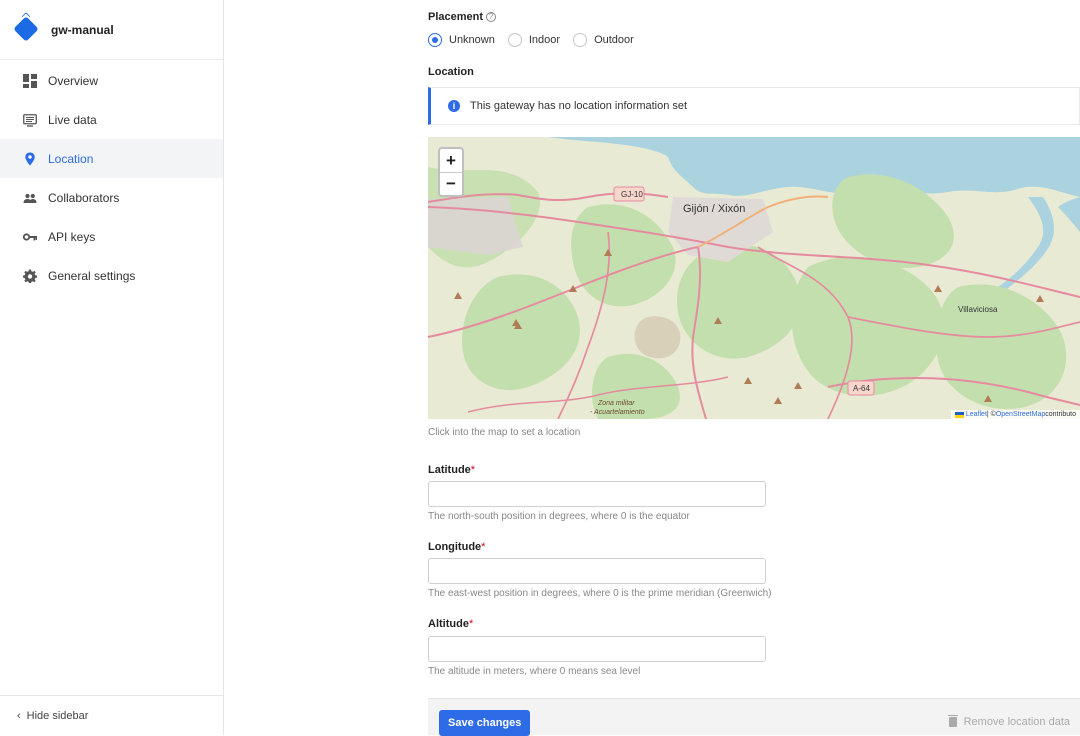 This screenshot has height=736, width=1080. I want to click on key-icon, so click(30, 237).